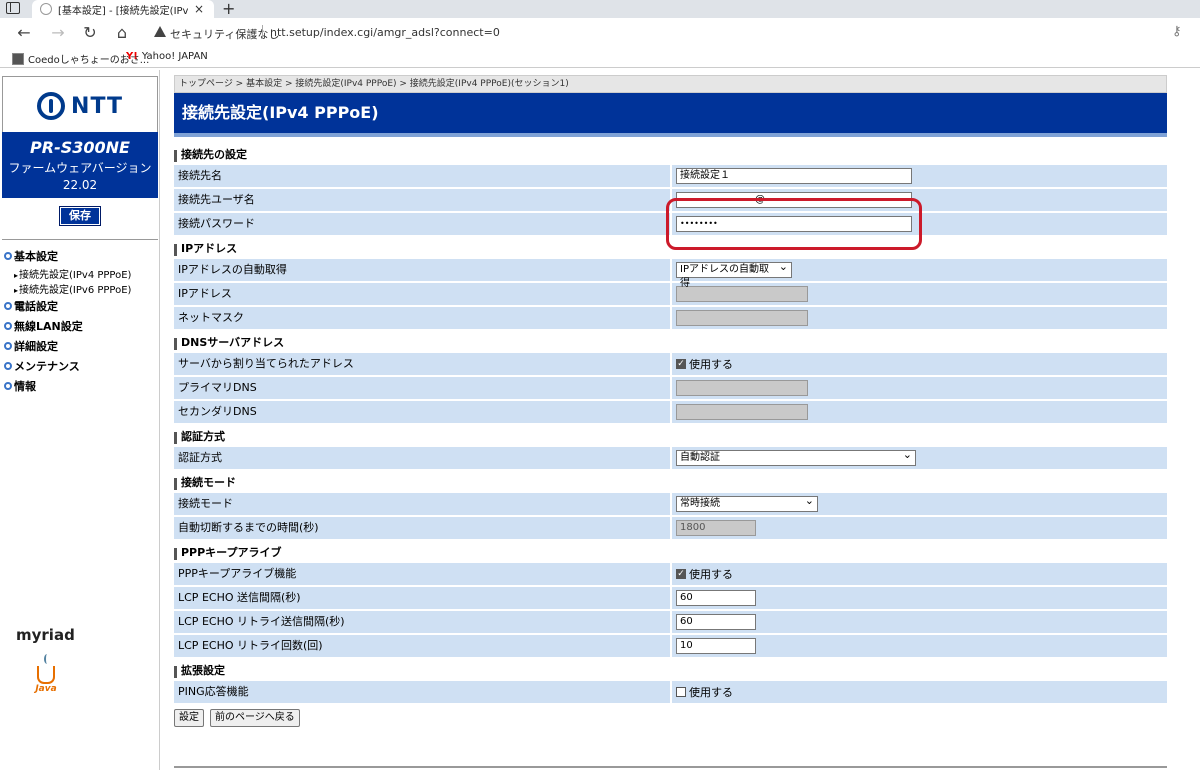 The width and height of the screenshot is (1200, 770). I want to click on tab-title: [基本設定] - [接続先設定(IPv4 PP, so click(123, 11).